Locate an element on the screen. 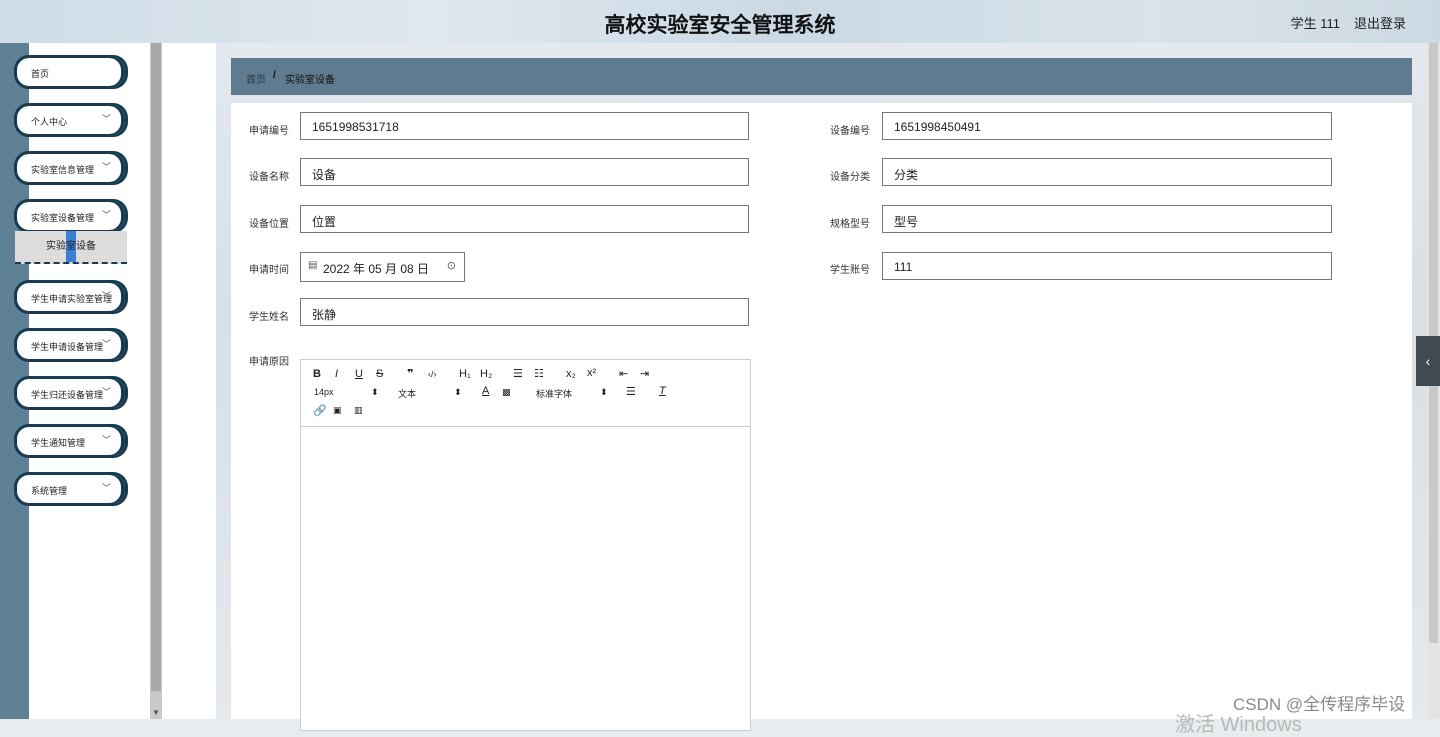  sidebar-item-label: 学生申请实验室管理 is located at coordinates (72, 299).